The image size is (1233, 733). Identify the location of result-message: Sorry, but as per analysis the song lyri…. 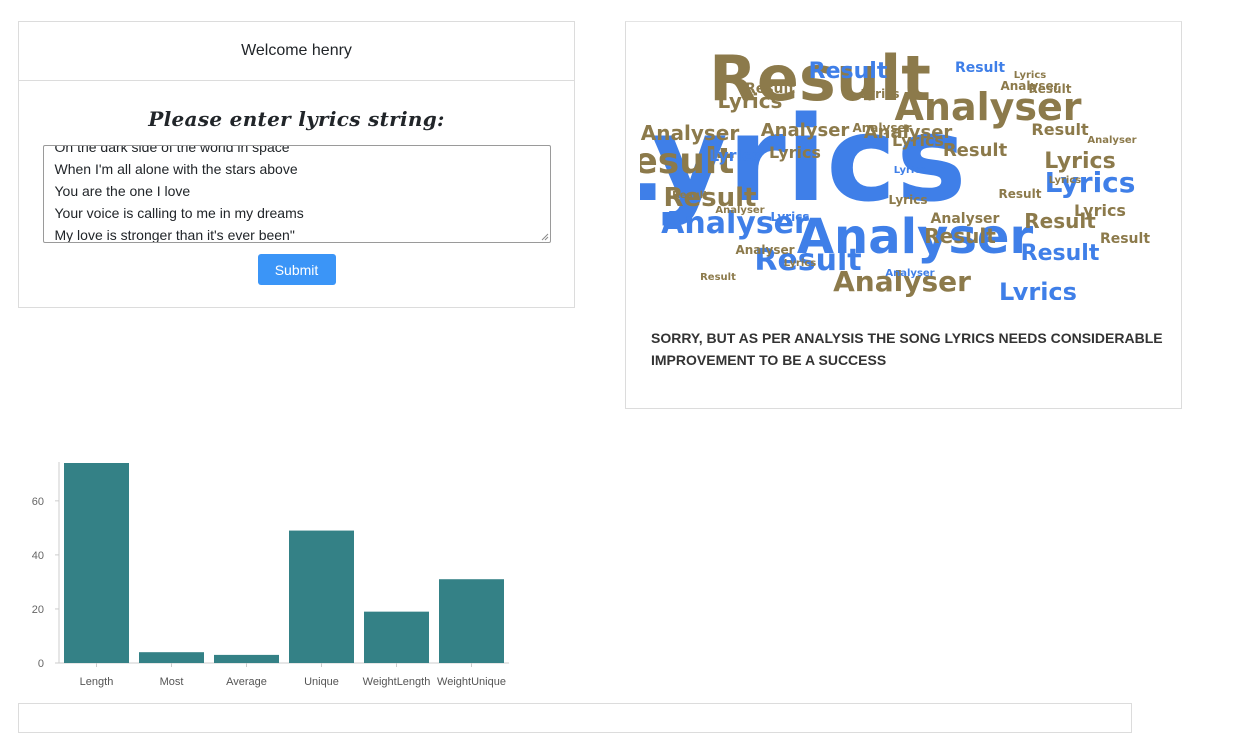
(907, 349).